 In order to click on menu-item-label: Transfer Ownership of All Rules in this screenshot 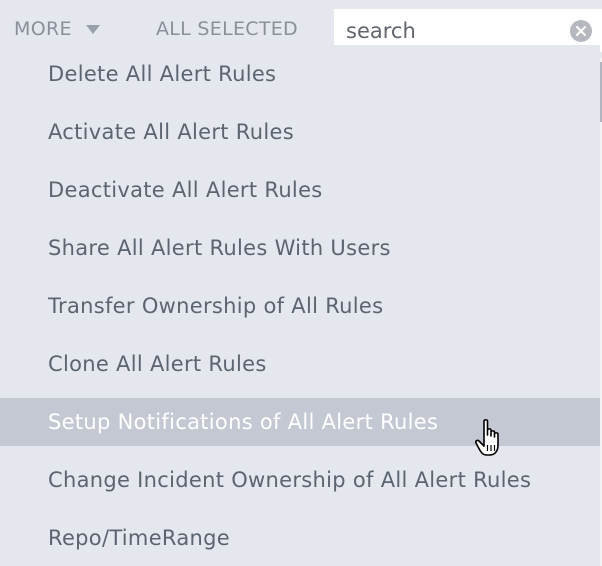, I will do `click(216, 306)`.